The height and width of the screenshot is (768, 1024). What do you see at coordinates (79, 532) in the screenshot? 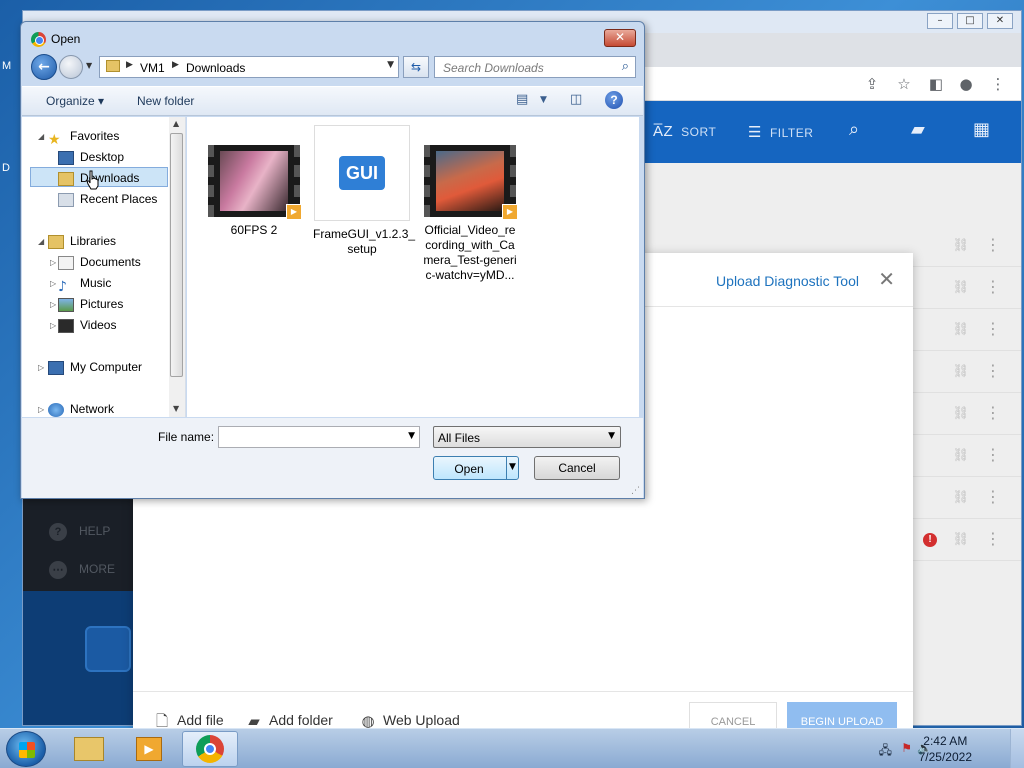
I see `sidebar-item-help: ? HELP` at bounding box center [79, 532].